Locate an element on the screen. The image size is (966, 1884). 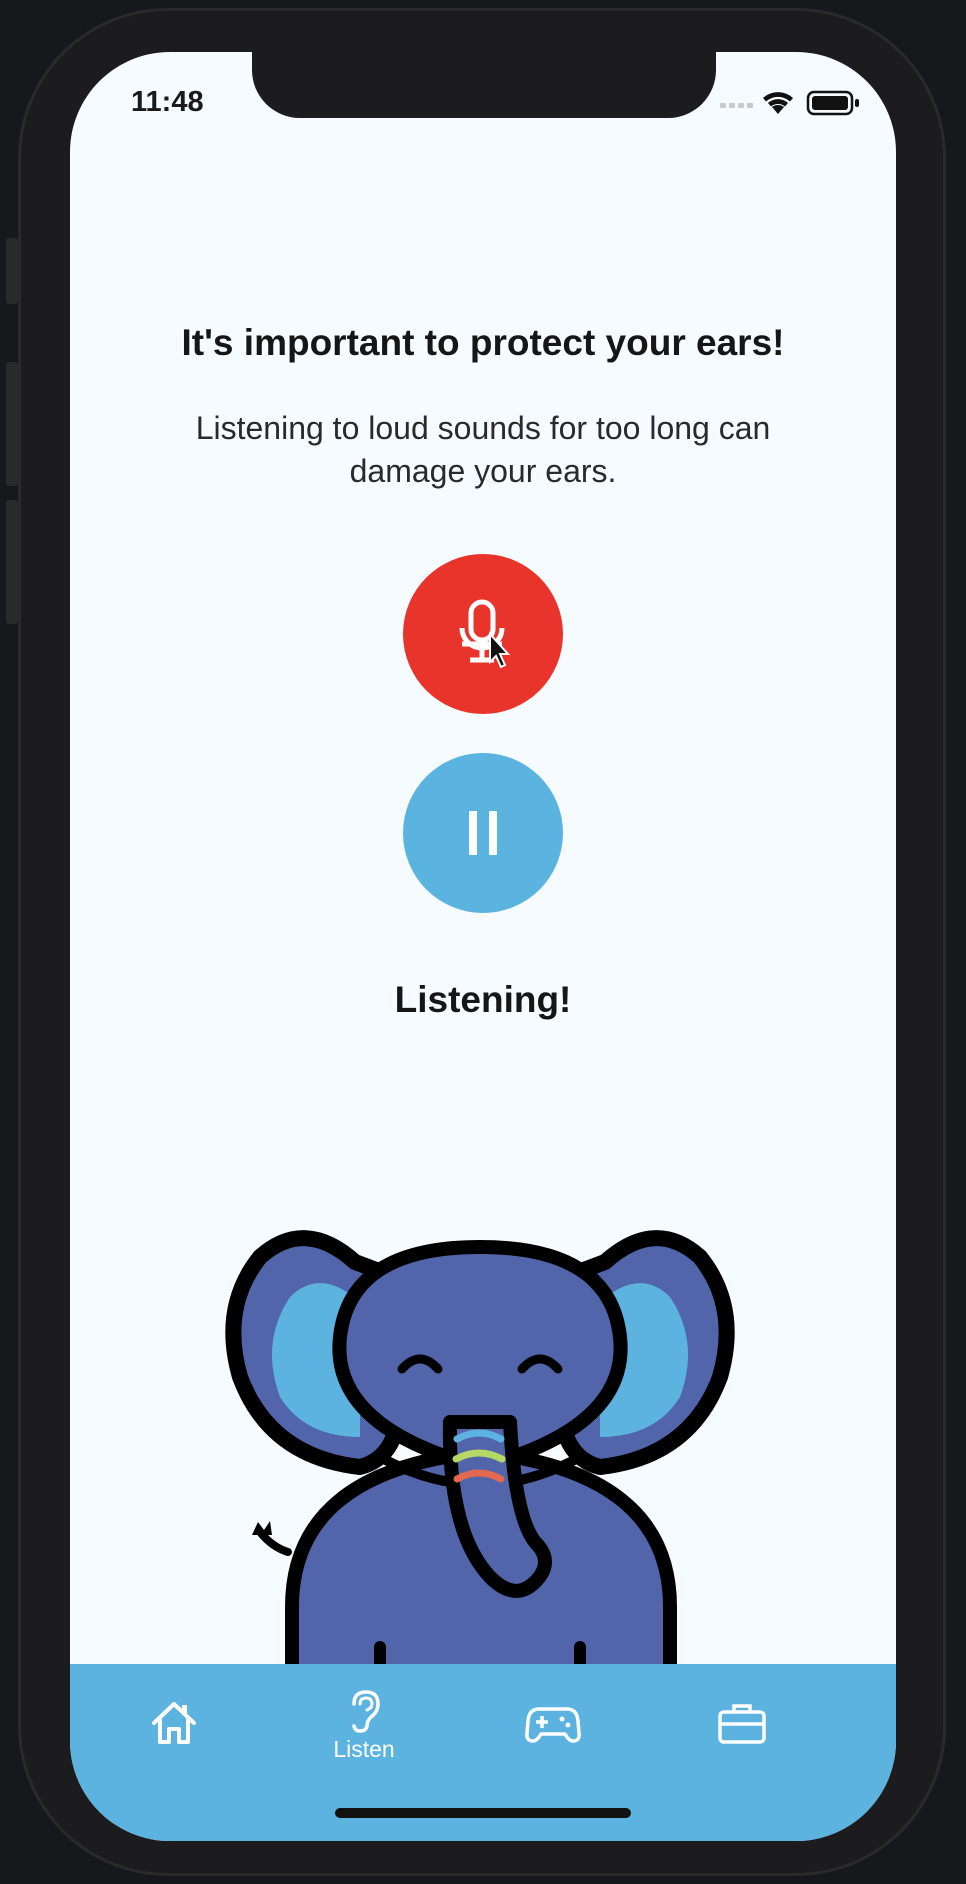
tab-tools is located at coordinates (742, 1724).